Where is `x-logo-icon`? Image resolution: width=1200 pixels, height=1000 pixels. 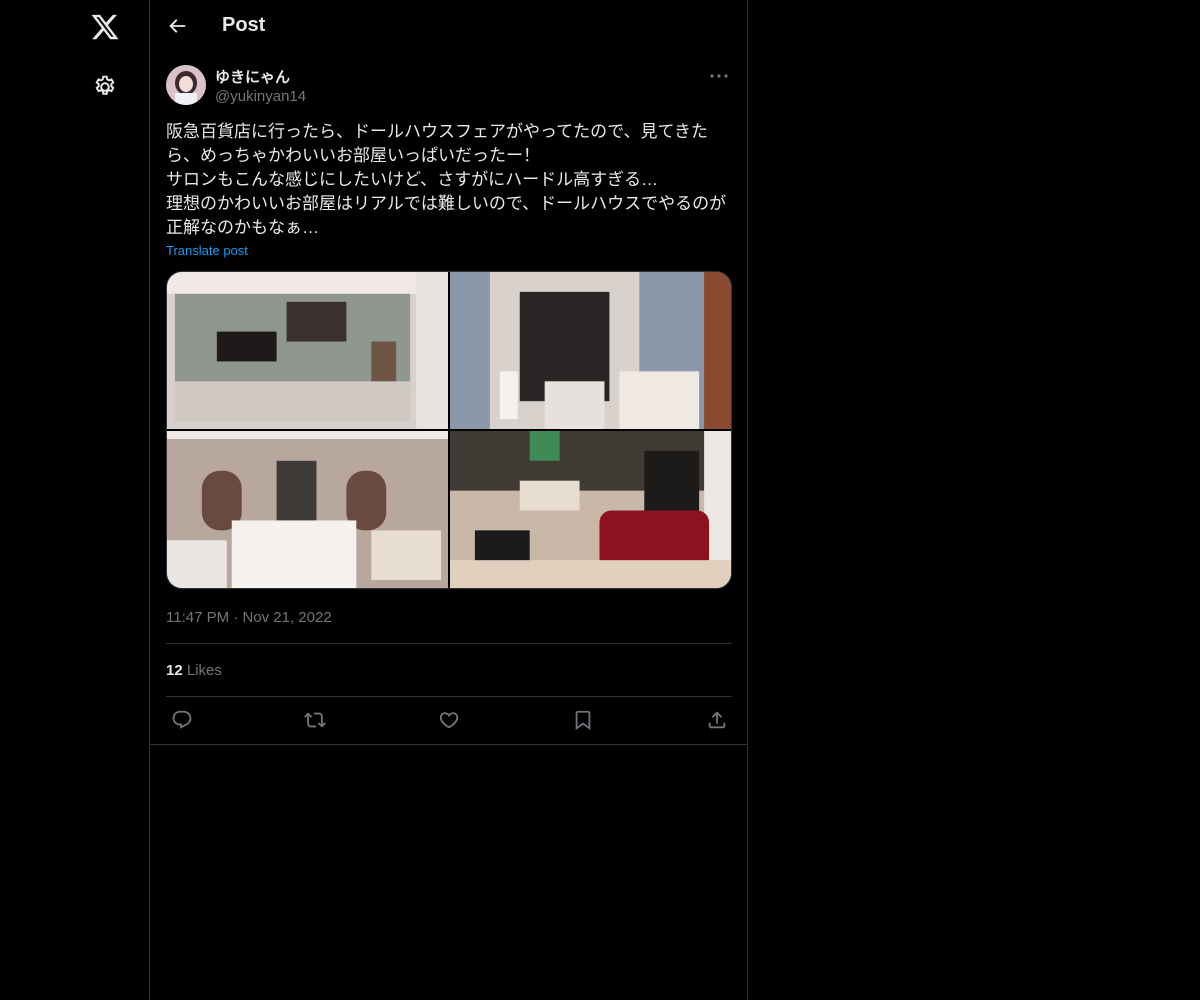 x-logo-icon is located at coordinates (105, 27).